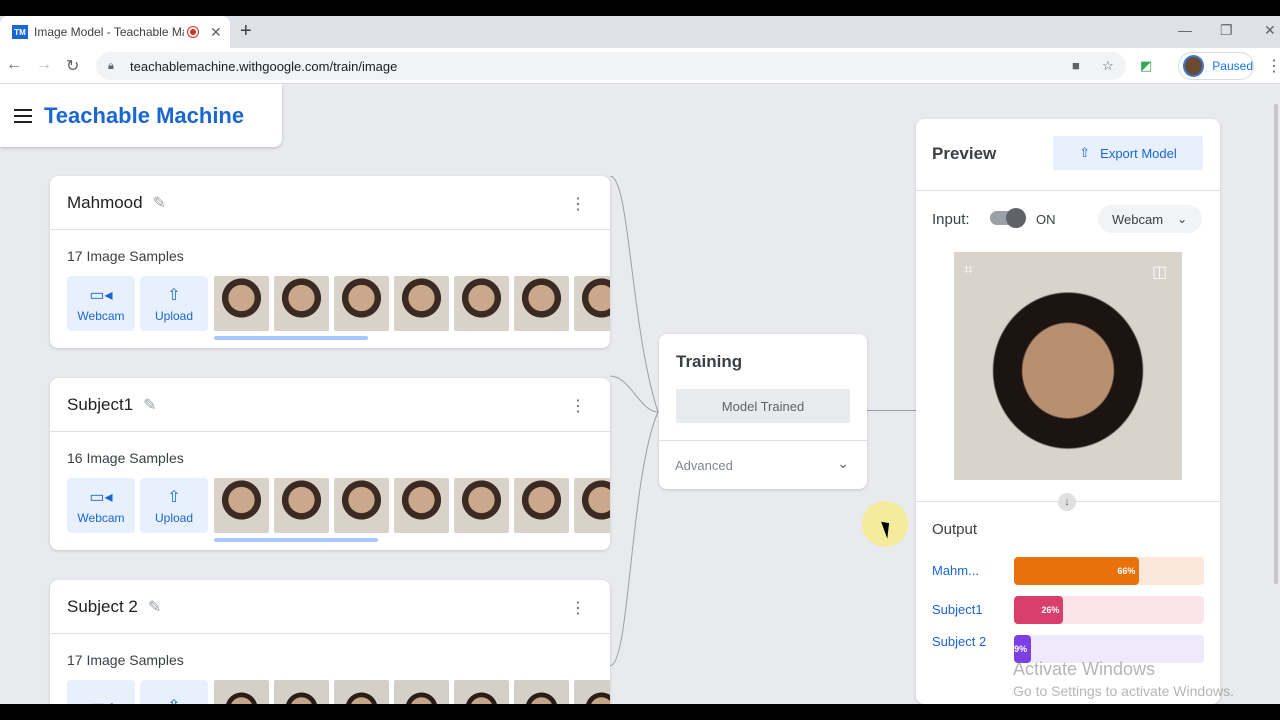  What do you see at coordinates (1084, 669) in the screenshot?
I see `windows-watermark-title: Activate Windows` at bounding box center [1084, 669].